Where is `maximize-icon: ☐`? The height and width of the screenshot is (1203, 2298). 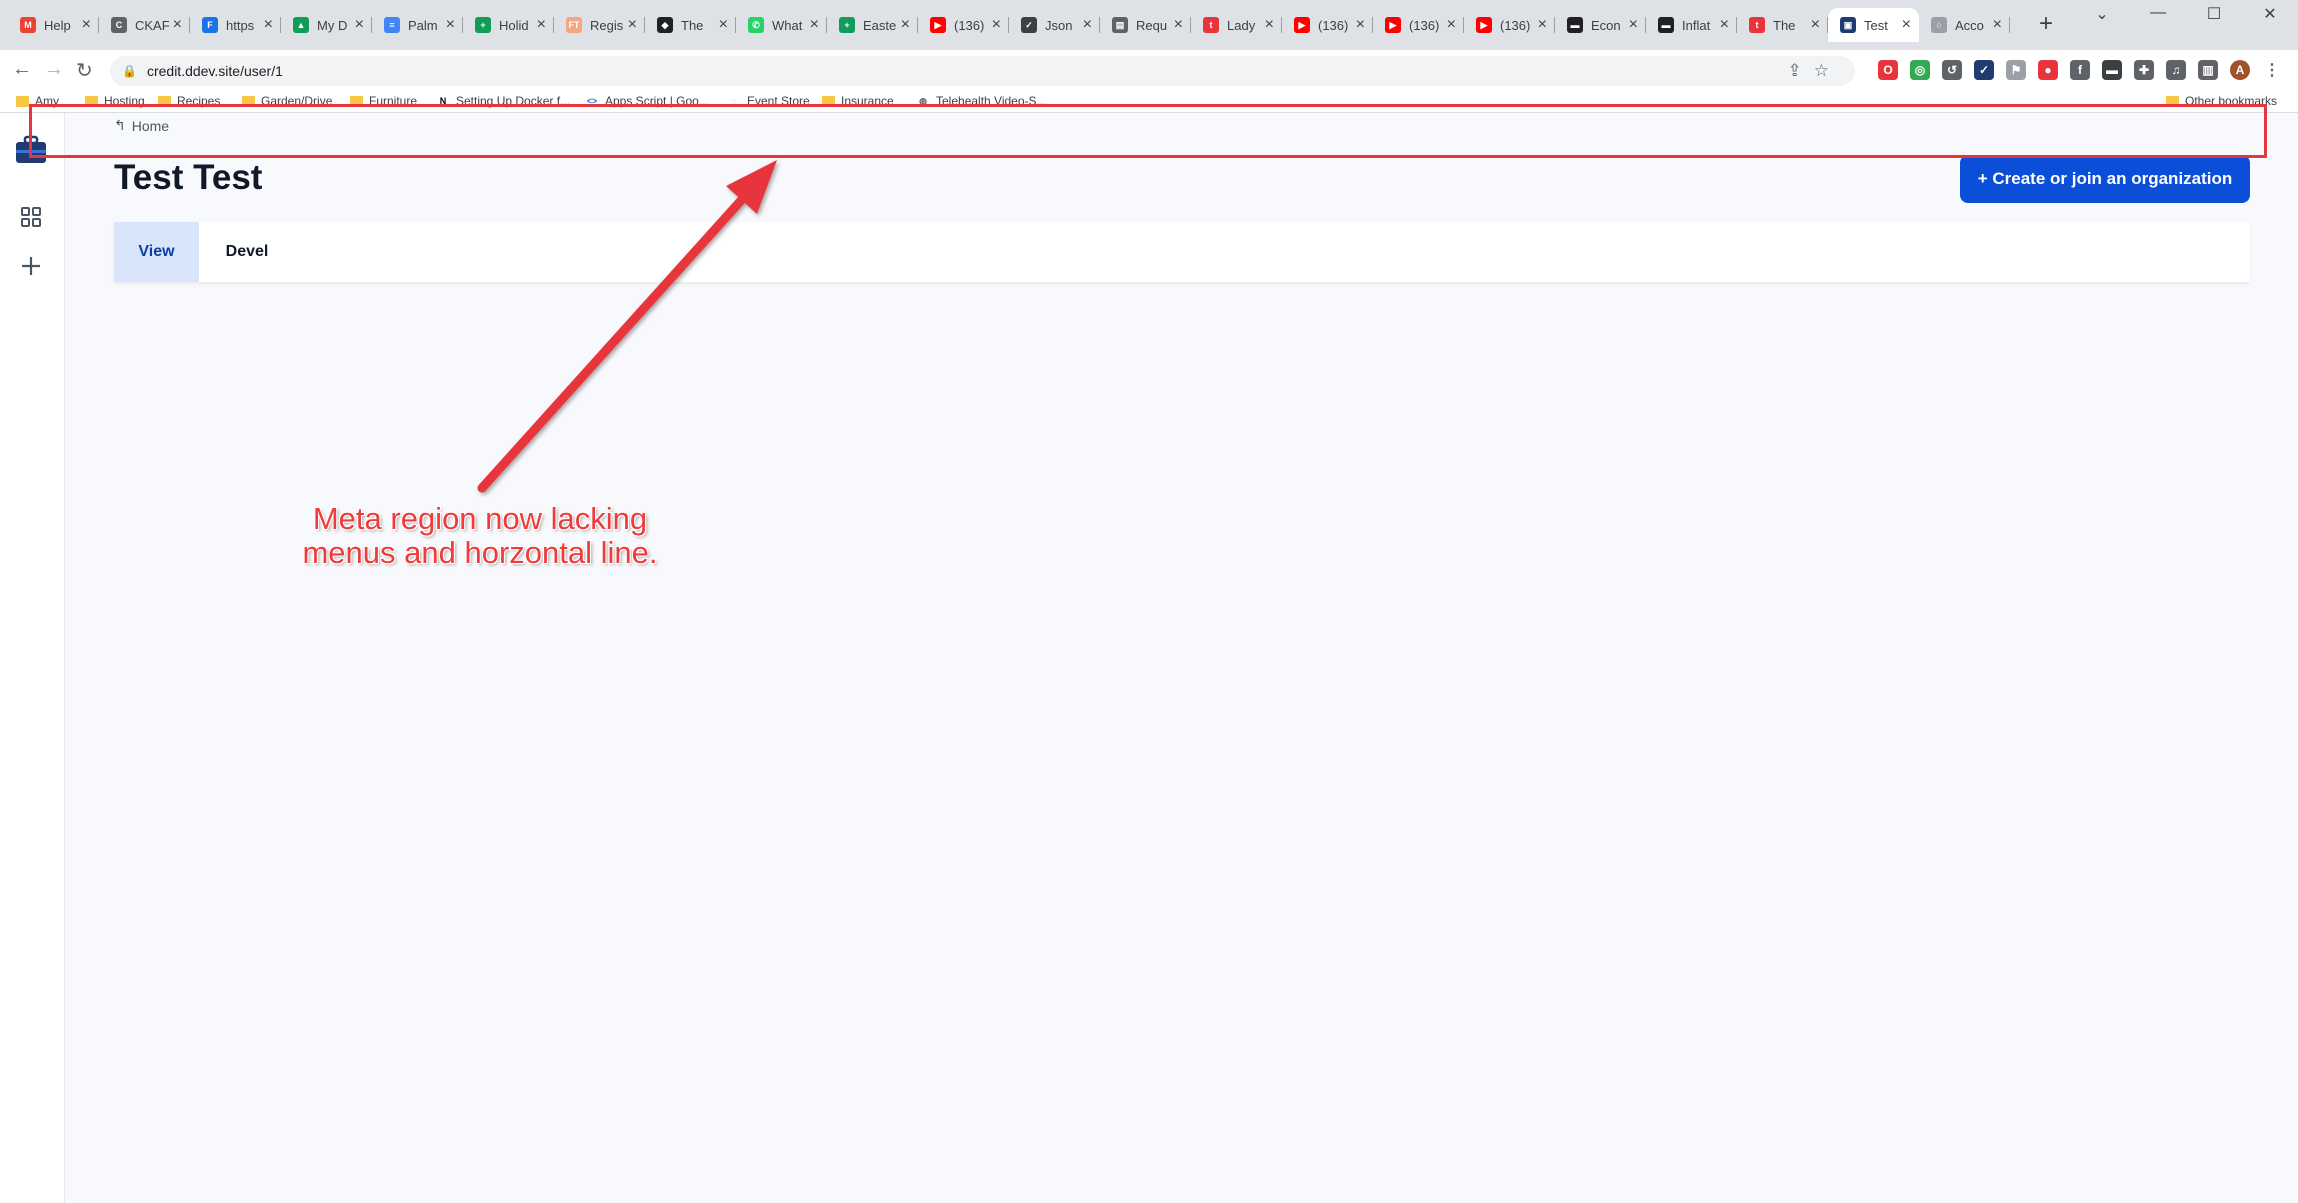 maximize-icon: ☐ is located at coordinates (2214, 14).